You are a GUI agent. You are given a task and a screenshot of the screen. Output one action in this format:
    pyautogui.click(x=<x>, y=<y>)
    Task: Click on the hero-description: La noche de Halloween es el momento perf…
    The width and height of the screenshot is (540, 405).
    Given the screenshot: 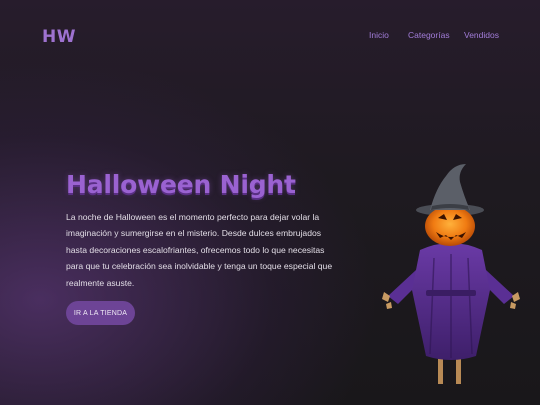 What is the action you would take?
    pyautogui.click(x=199, y=250)
    